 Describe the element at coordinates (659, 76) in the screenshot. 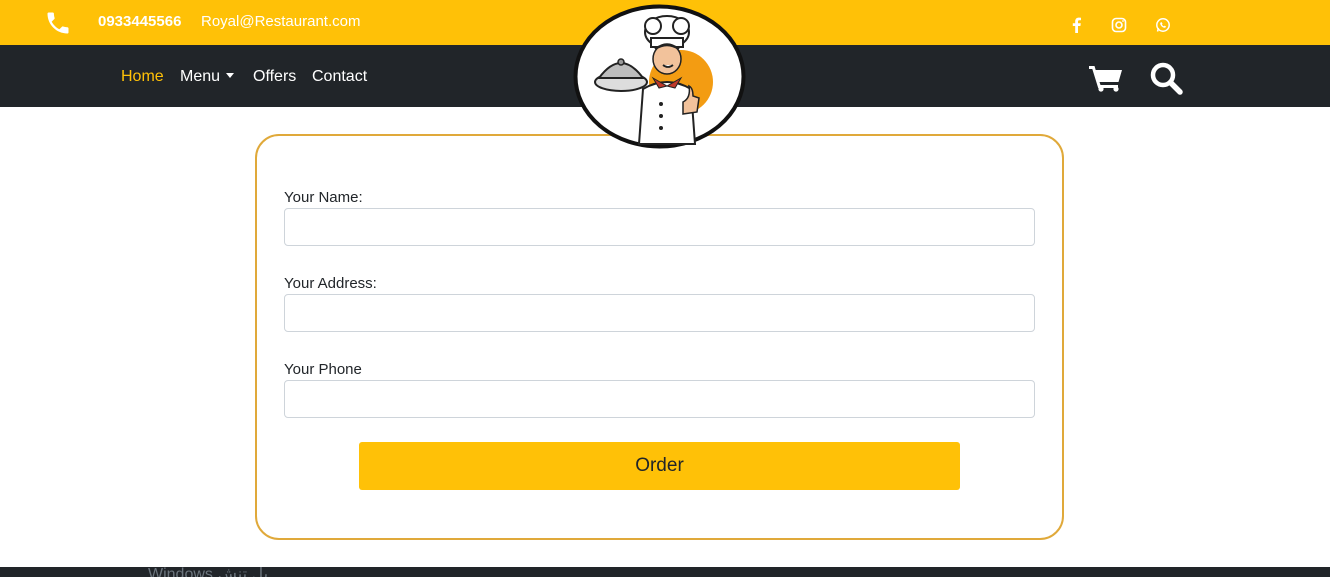

I see `chef-logo` at that location.